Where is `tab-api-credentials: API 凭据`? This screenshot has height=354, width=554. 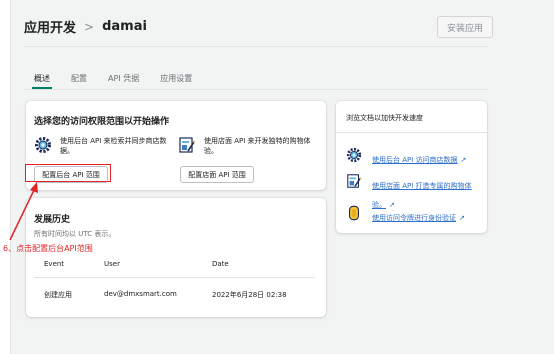
tab-api-credentials: API 凭据 is located at coordinates (123, 78).